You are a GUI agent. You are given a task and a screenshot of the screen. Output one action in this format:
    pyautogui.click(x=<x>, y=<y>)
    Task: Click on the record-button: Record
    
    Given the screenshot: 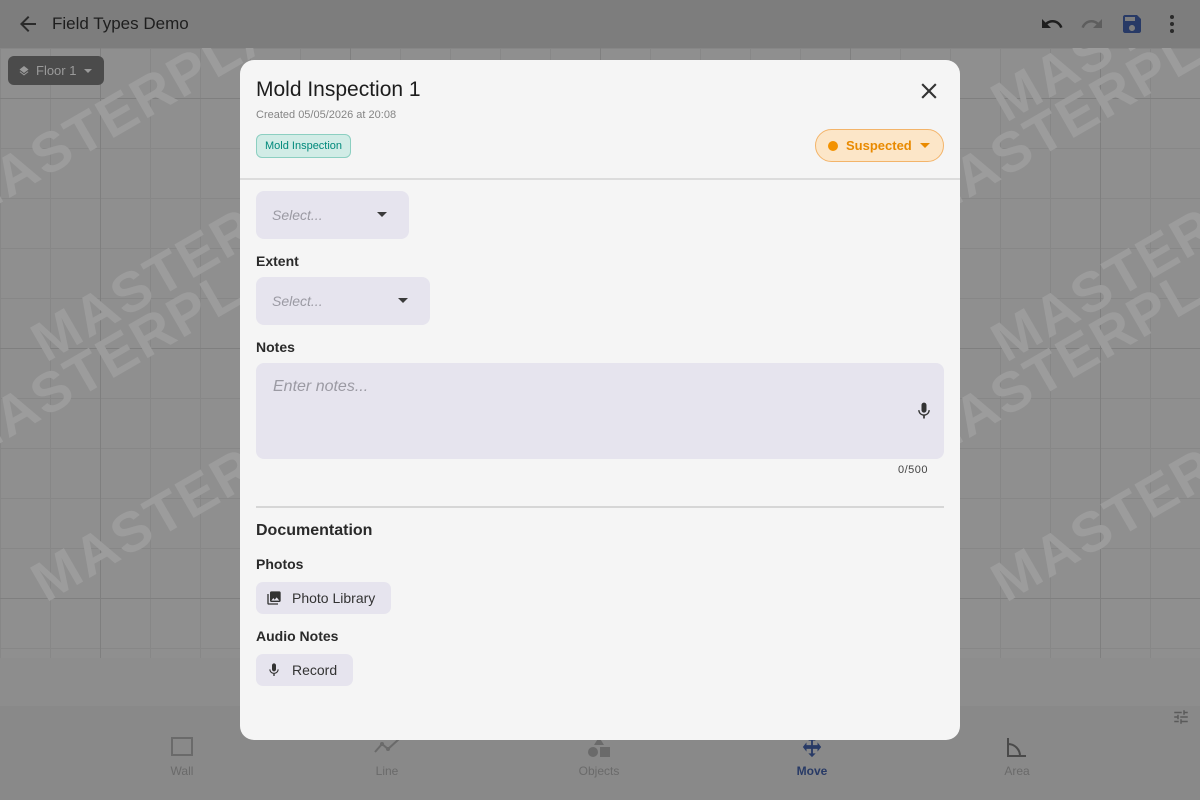 What is the action you would take?
    pyautogui.click(x=305, y=670)
    